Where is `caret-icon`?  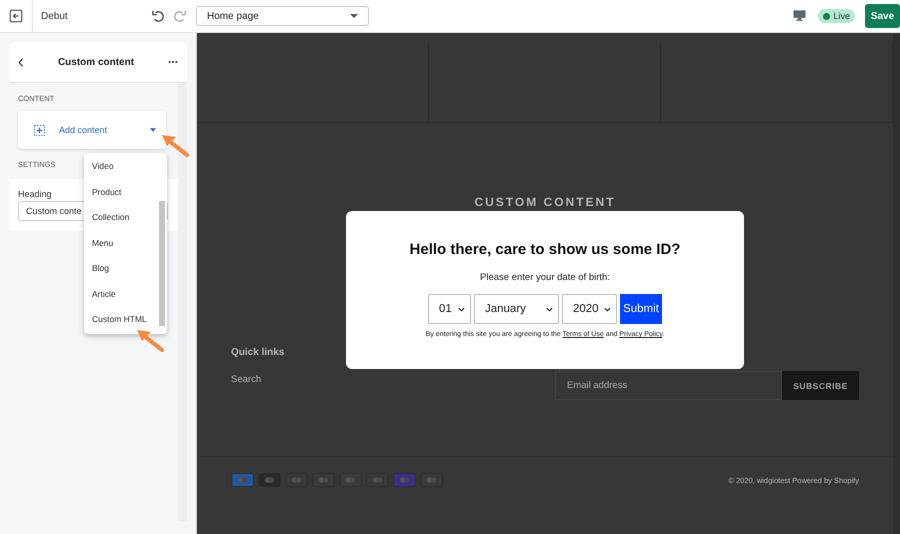
caret-icon is located at coordinates (153, 130).